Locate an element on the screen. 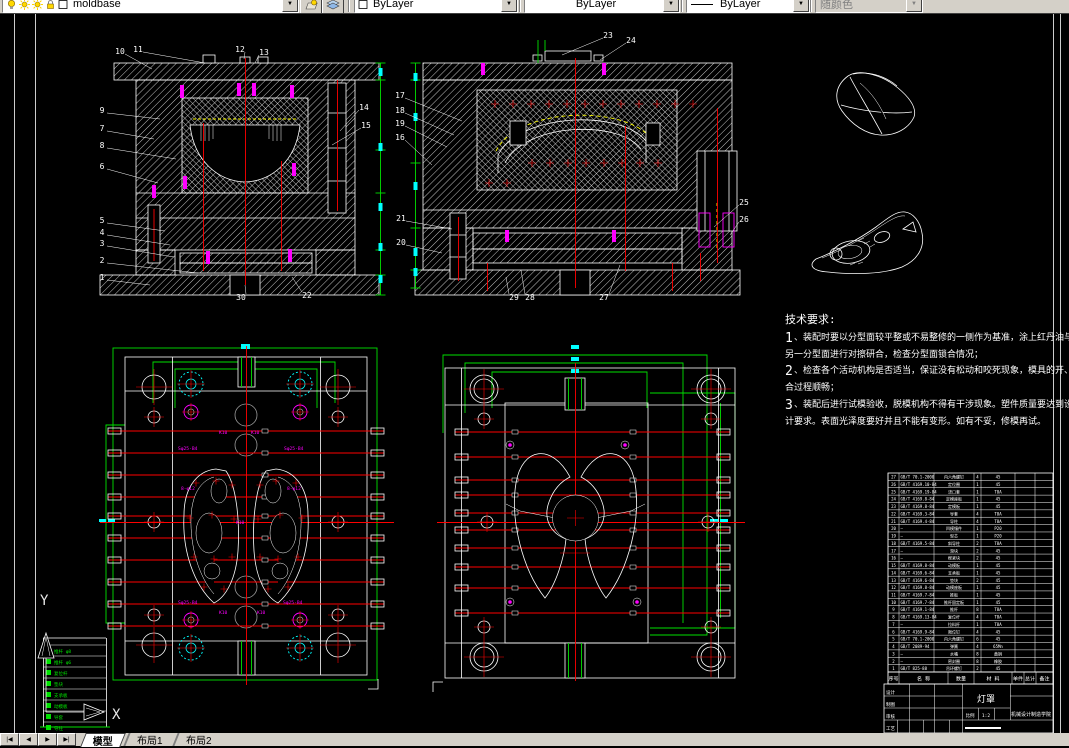 Image resolution: width=1069 pixels, height=748 pixels. linetype-dropdown-arrow: ▼ is located at coordinates (671, 6).